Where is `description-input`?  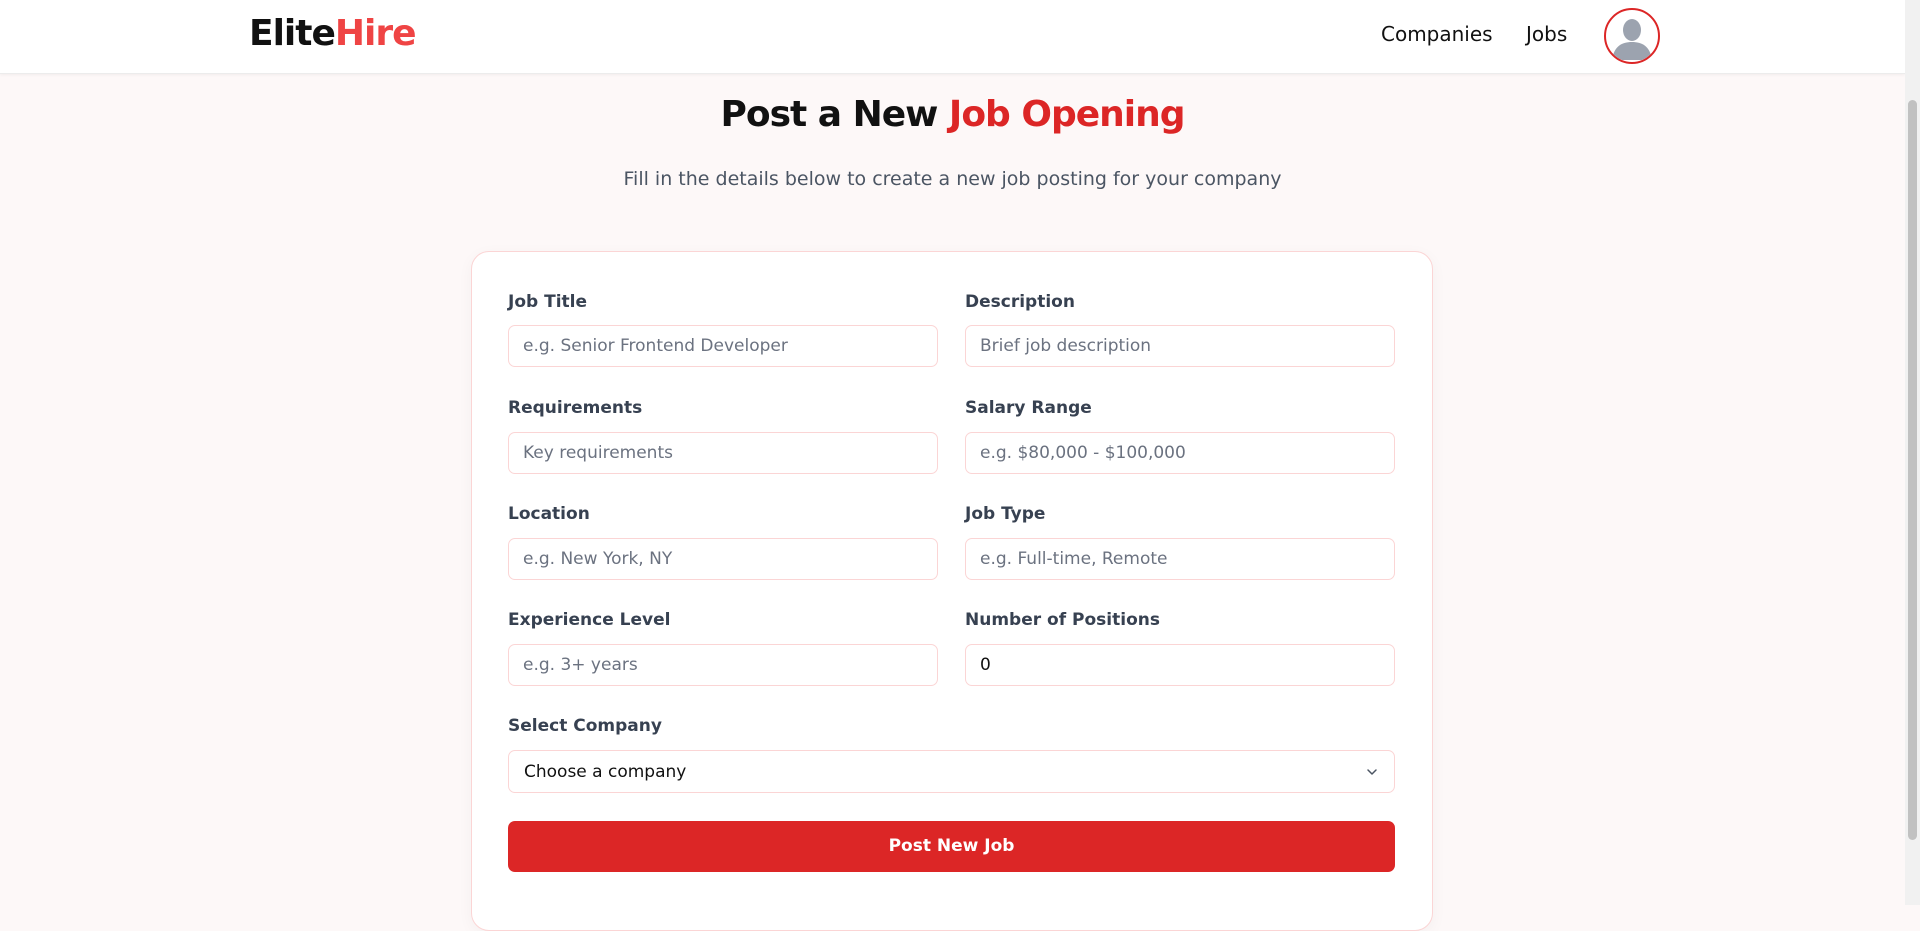 description-input is located at coordinates (1180, 346).